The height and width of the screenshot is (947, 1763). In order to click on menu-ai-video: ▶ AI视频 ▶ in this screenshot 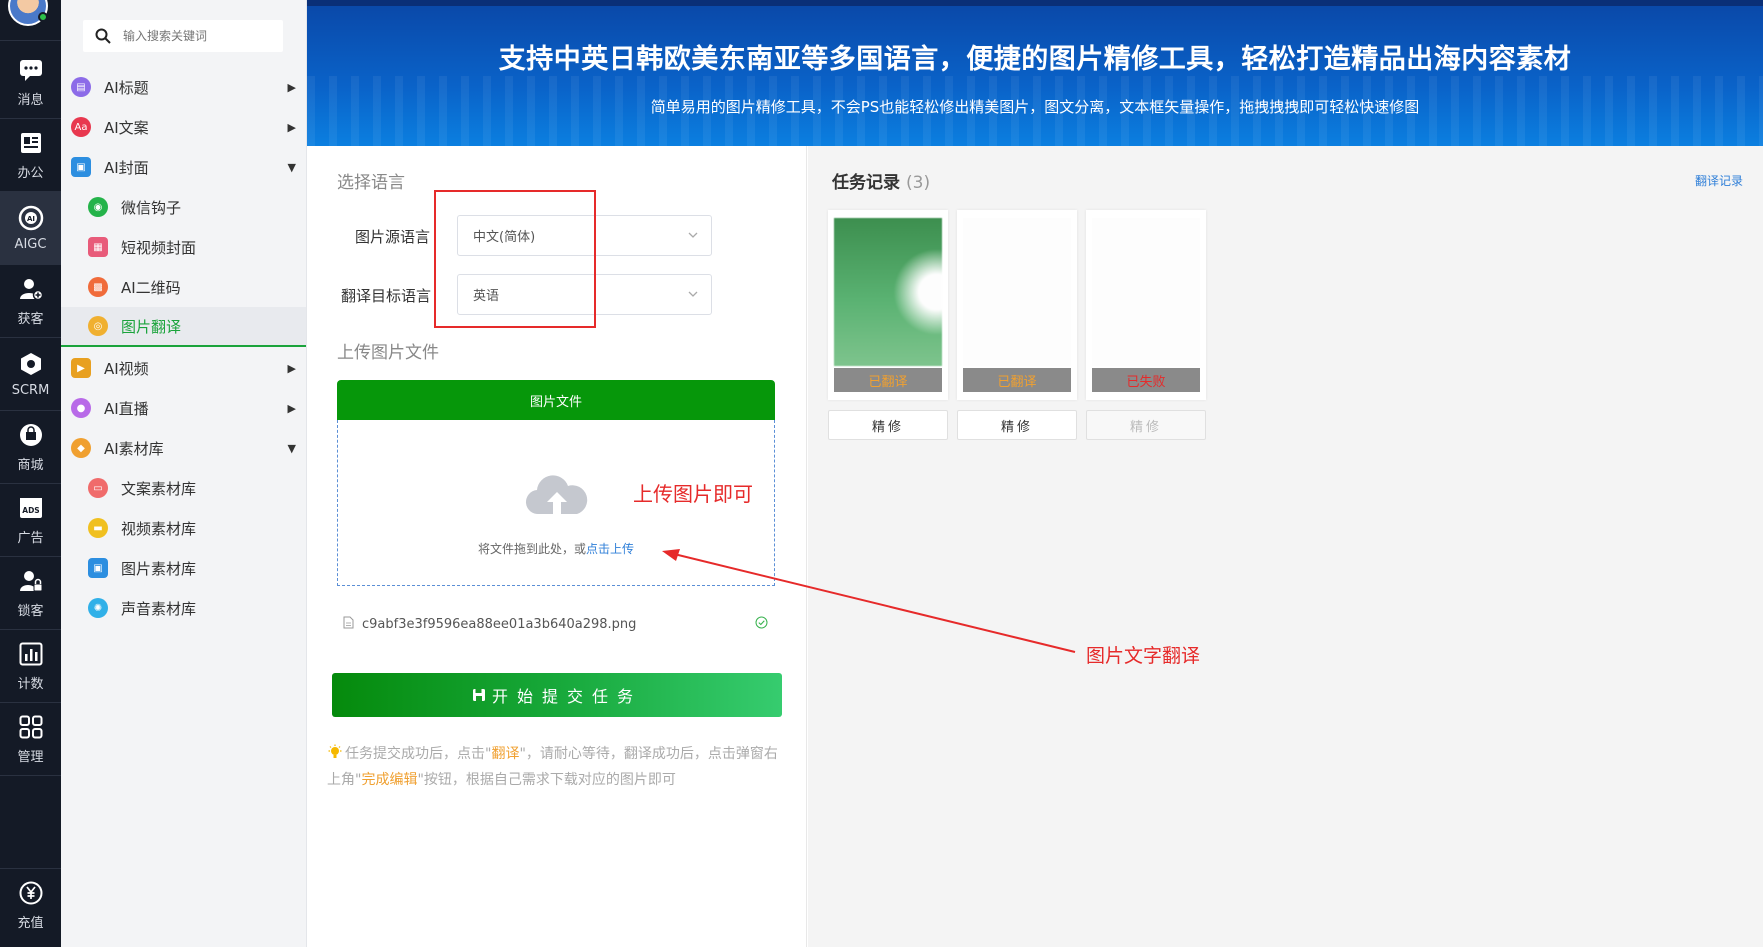, I will do `click(183, 368)`.